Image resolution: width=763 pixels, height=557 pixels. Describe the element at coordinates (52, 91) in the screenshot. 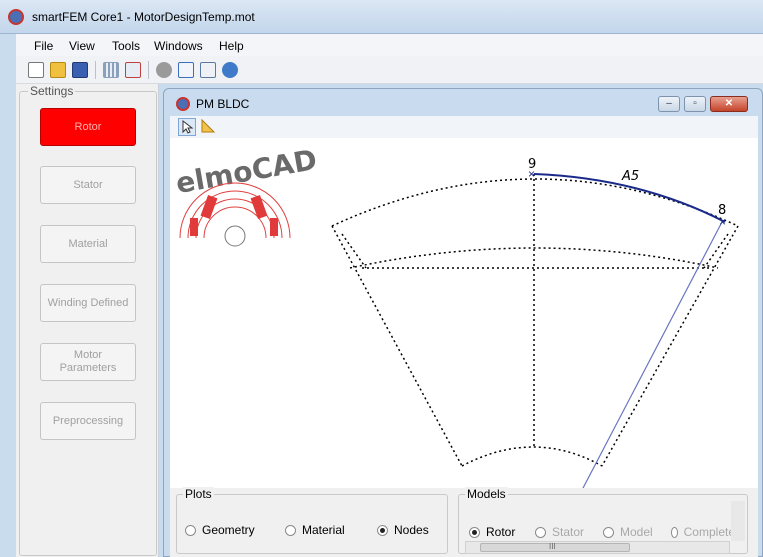

I see `settings-legend: Settings` at that location.